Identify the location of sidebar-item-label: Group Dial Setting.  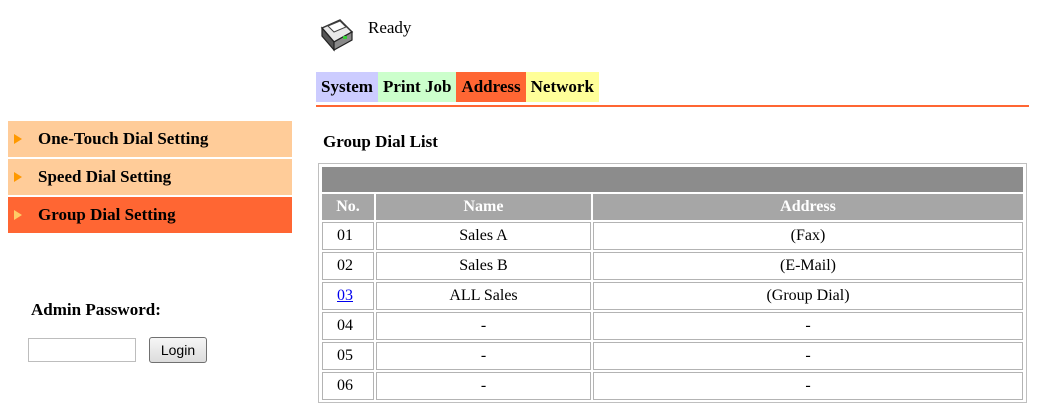
(107, 214).